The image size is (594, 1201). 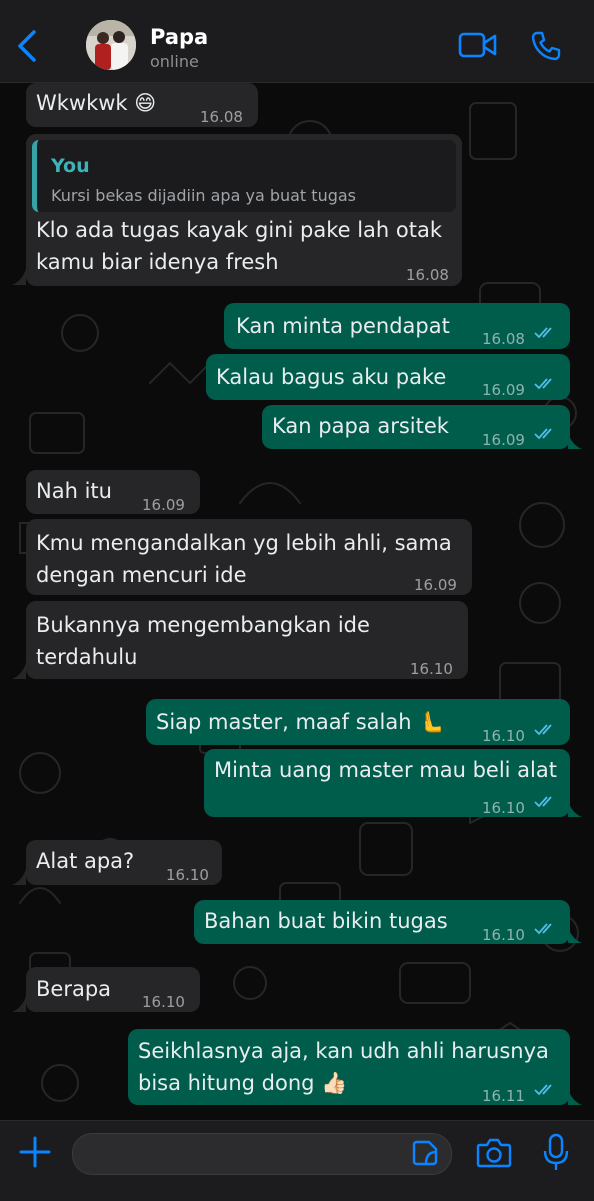 I want to click on message-bubble-incoming: Wkwkwk 😄 16.08, so click(x=142, y=105).